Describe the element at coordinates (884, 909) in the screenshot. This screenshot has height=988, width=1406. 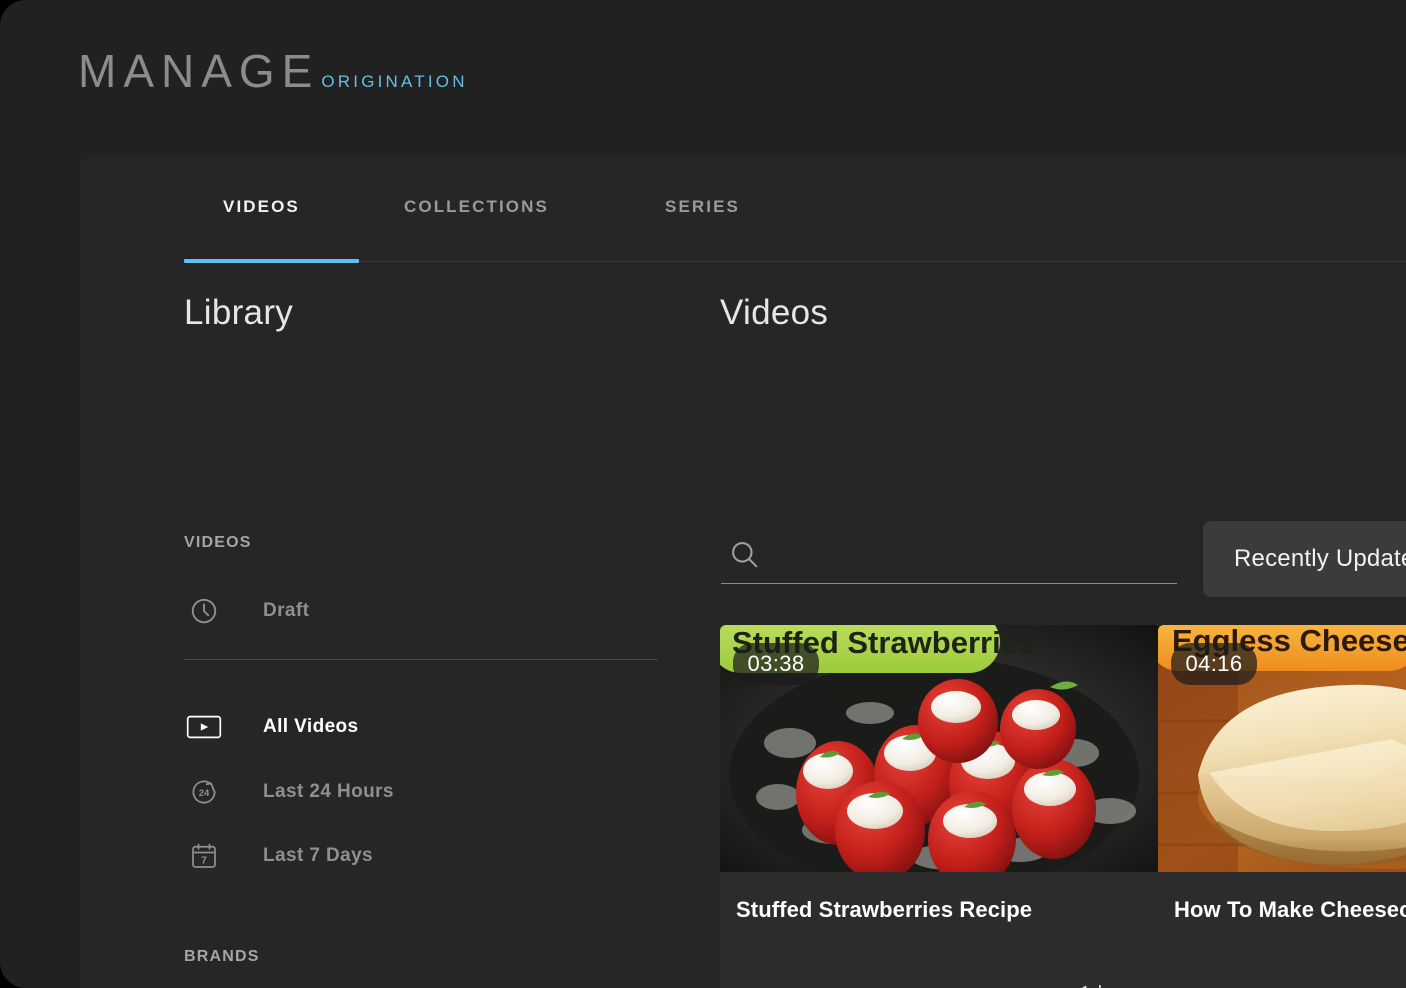
I see `video-title: Stuffed Strawberries Recipe` at that location.